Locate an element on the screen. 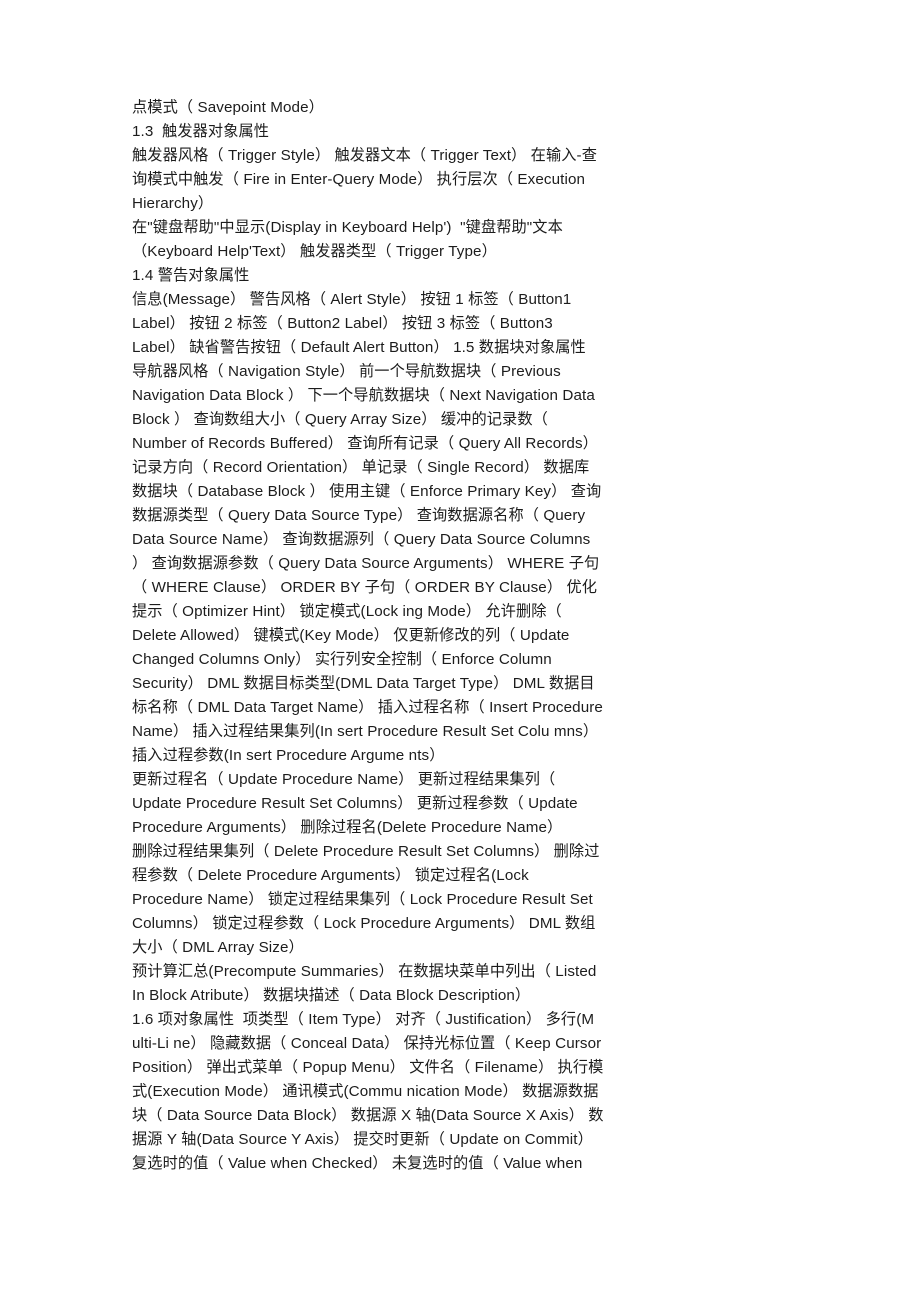 The image size is (920, 1302). heading-1-3-trigger-object-properties: 1.3 触发器对象属性 is located at coordinates (201, 131).